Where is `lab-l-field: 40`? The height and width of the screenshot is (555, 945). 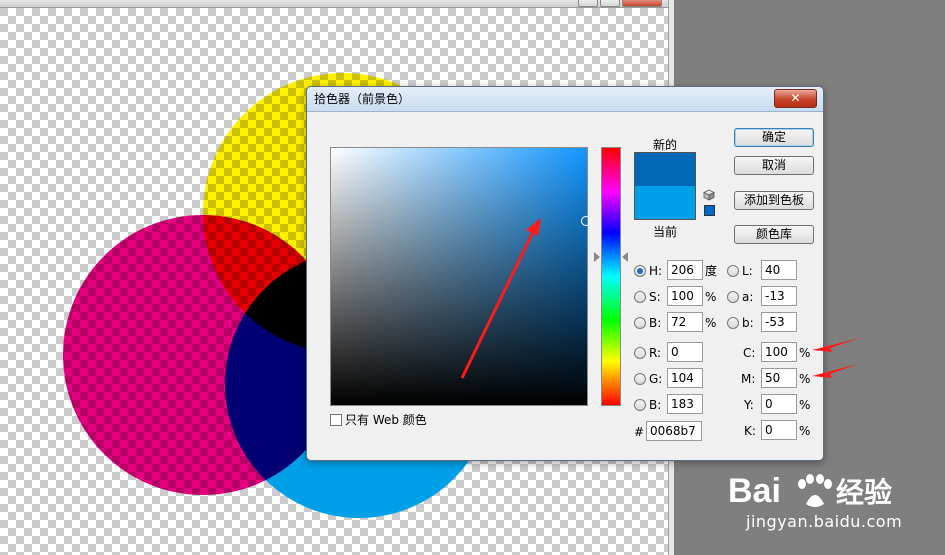
lab-l-field: 40 is located at coordinates (779, 270).